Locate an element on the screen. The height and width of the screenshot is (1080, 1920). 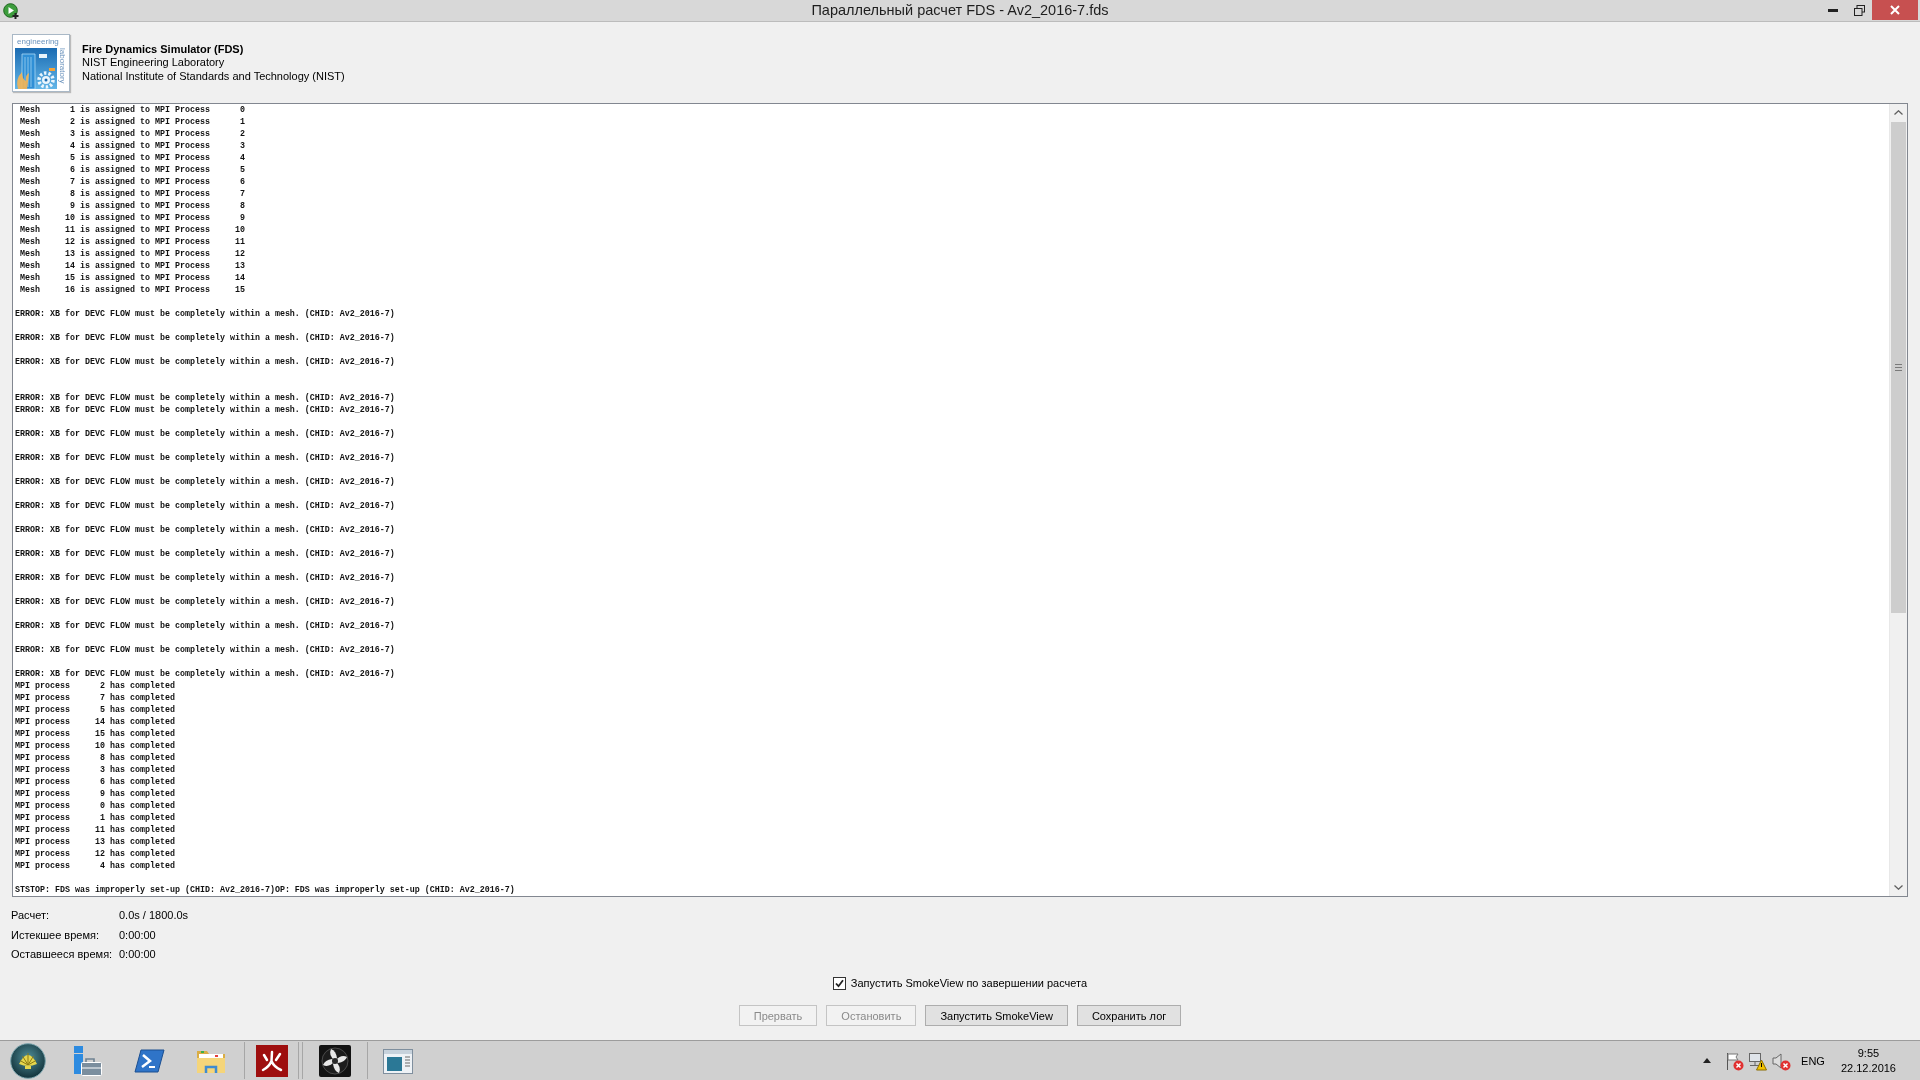
close-button is located at coordinates (1895, 10).